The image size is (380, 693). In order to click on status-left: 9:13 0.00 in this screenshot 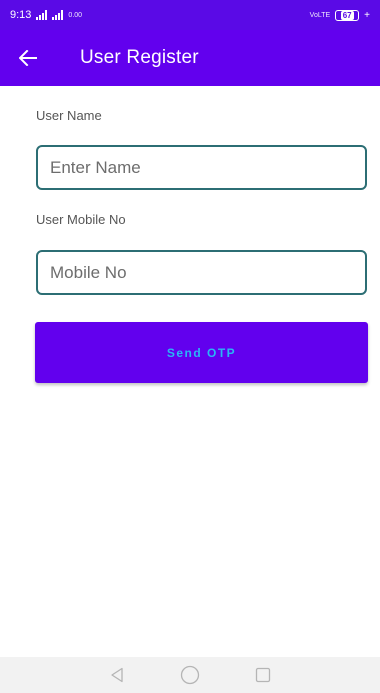, I will do `click(46, 15)`.